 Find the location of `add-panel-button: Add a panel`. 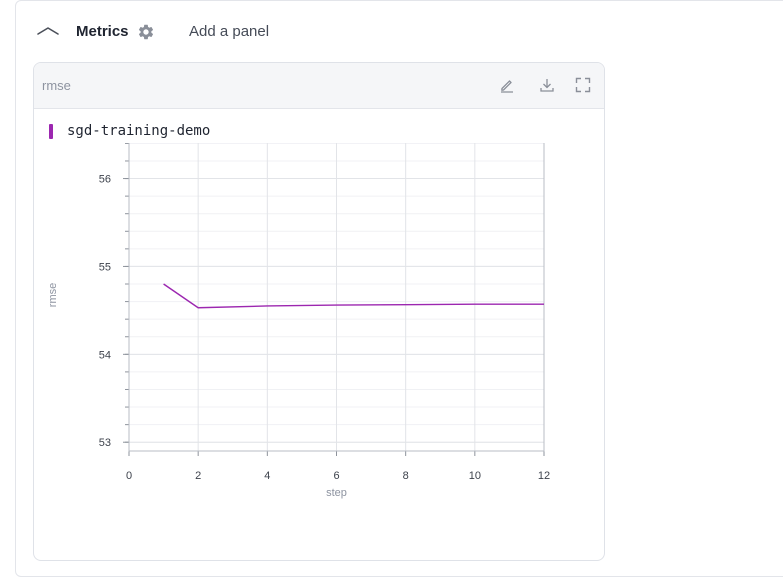

add-panel-button: Add a panel is located at coordinates (229, 31).